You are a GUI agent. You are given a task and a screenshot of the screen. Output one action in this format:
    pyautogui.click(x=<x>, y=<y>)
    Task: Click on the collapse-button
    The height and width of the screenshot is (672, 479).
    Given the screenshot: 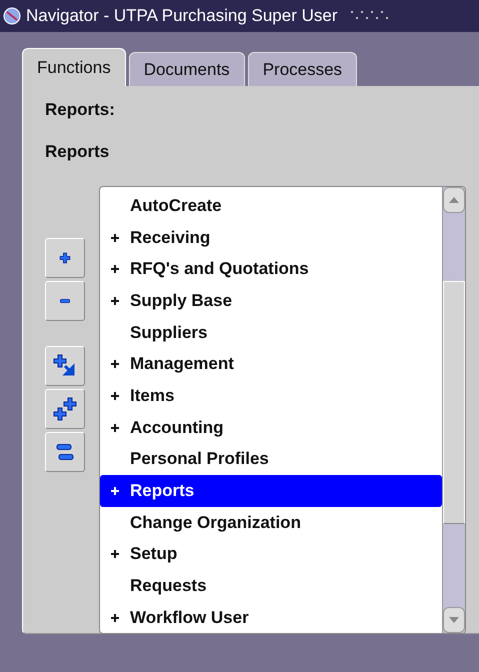 What is the action you would take?
    pyautogui.click(x=65, y=301)
    